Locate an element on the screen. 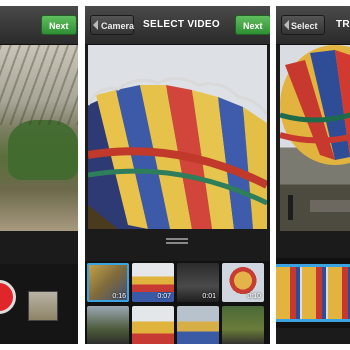 The width and height of the screenshot is (350, 350). camera-viewfinder is located at coordinates (39, 138).